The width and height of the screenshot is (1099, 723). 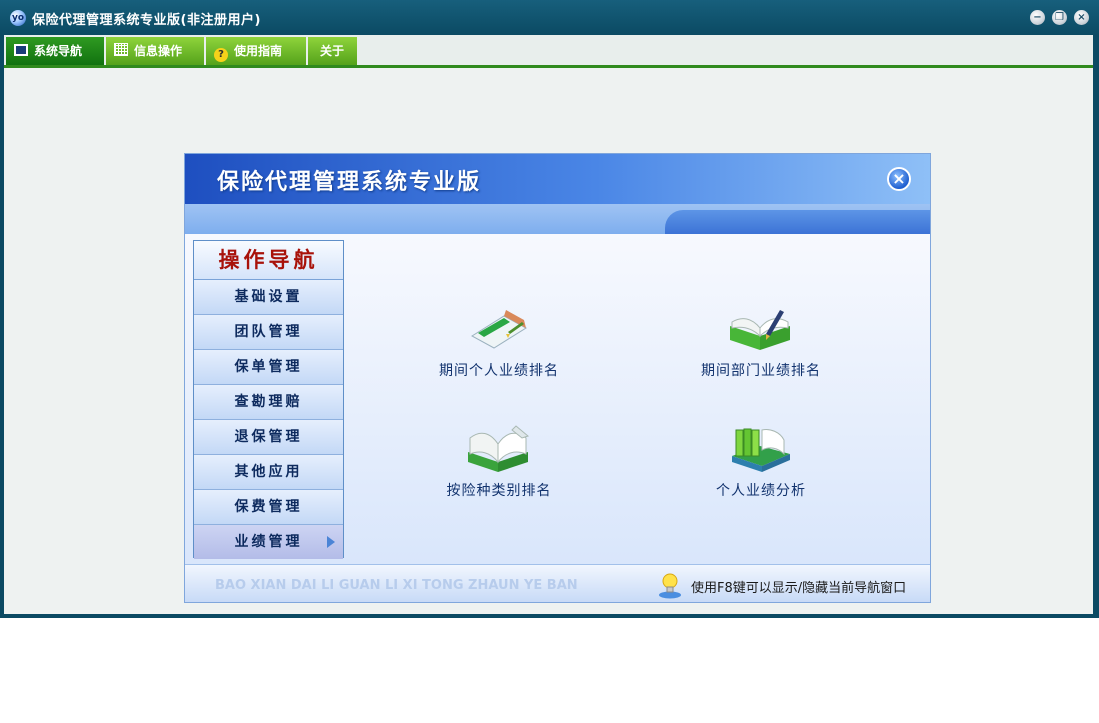 What do you see at coordinates (268, 297) in the screenshot?
I see `nav-item-basic-settings: 基础设置` at bounding box center [268, 297].